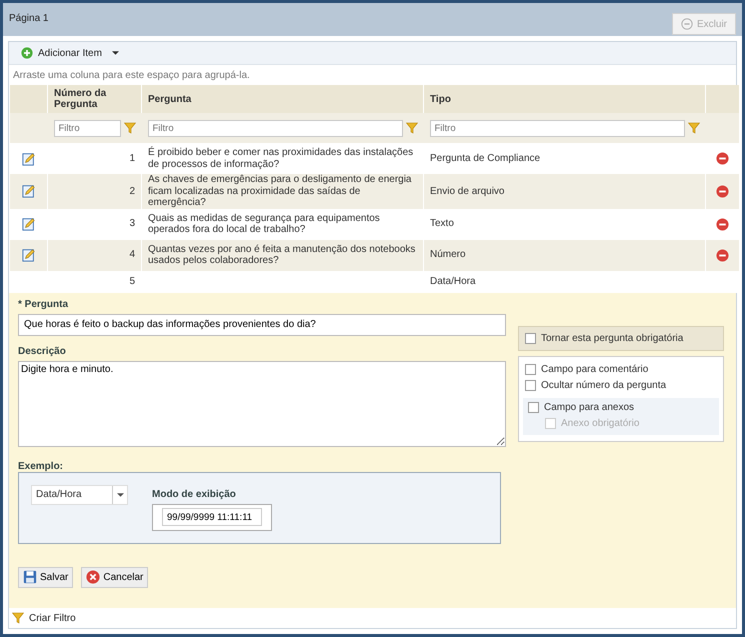 The width and height of the screenshot is (745, 637). What do you see at coordinates (262, 403) in the screenshot?
I see `description-field: Digite hora e minuto.` at bounding box center [262, 403].